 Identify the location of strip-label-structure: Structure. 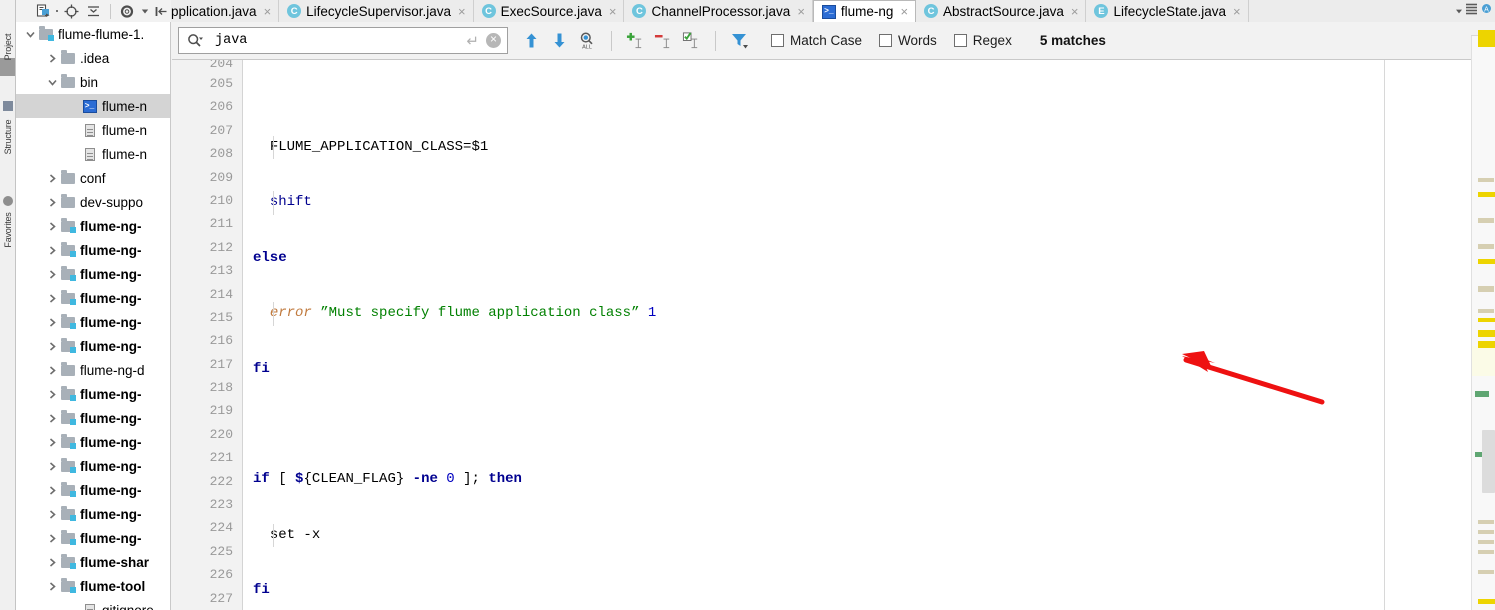
(8, 137).